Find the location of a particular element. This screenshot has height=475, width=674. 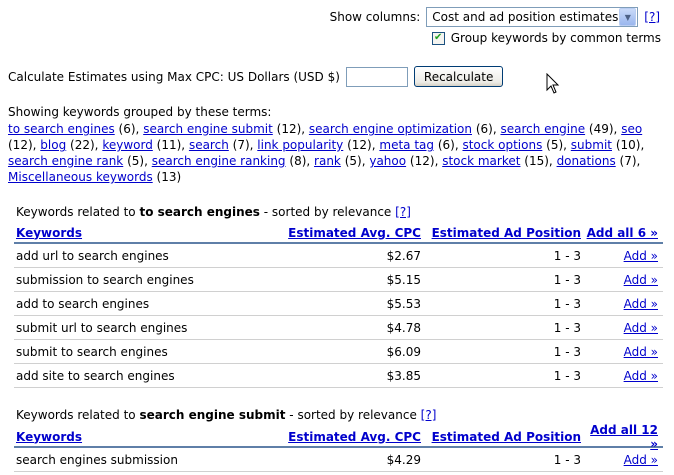

show-columns-help-link: [?] is located at coordinates (652, 17).